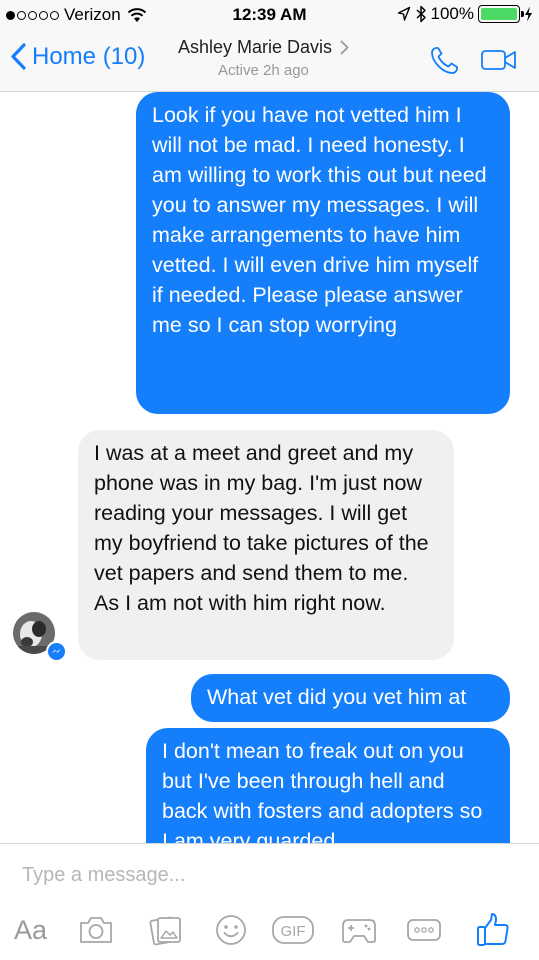 This screenshot has height=960, width=539. What do you see at coordinates (344, 47) in the screenshot?
I see `chevron-right-icon` at bounding box center [344, 47].